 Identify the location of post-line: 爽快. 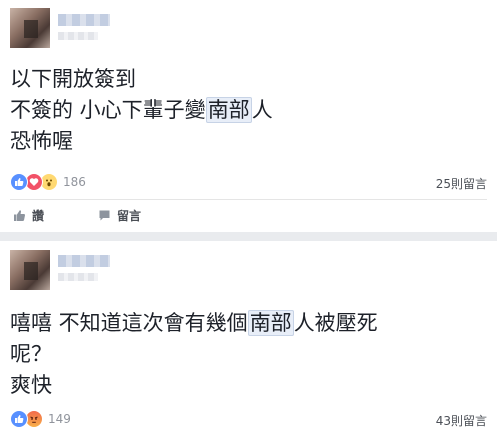
(31, 385).